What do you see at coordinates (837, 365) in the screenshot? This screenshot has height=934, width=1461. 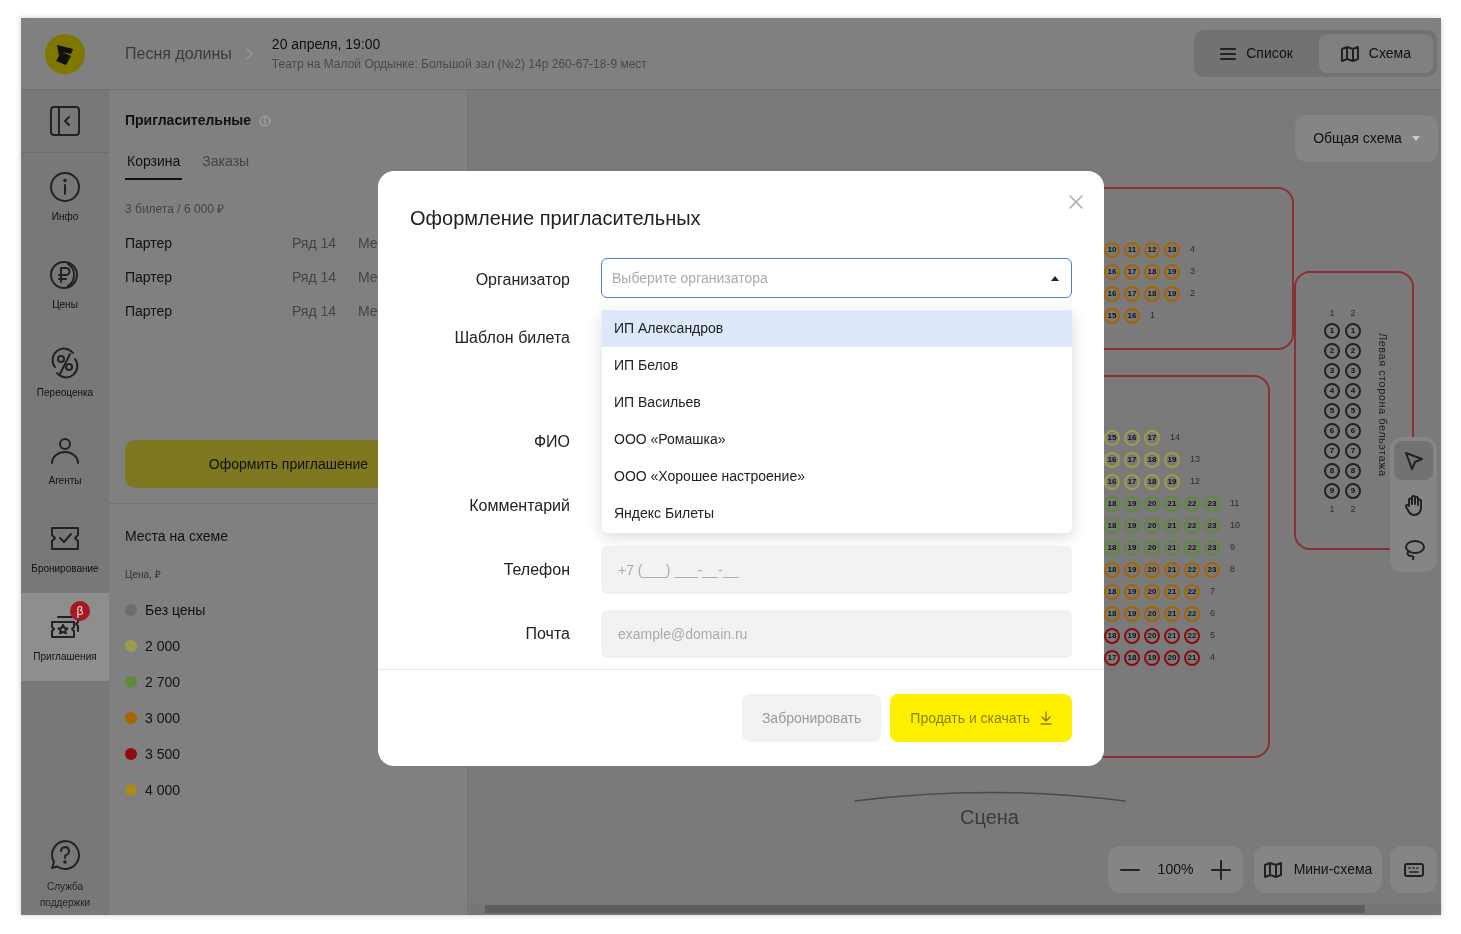 I see `dropdown-option: ИП Белов` at bounding box center [837, 365].